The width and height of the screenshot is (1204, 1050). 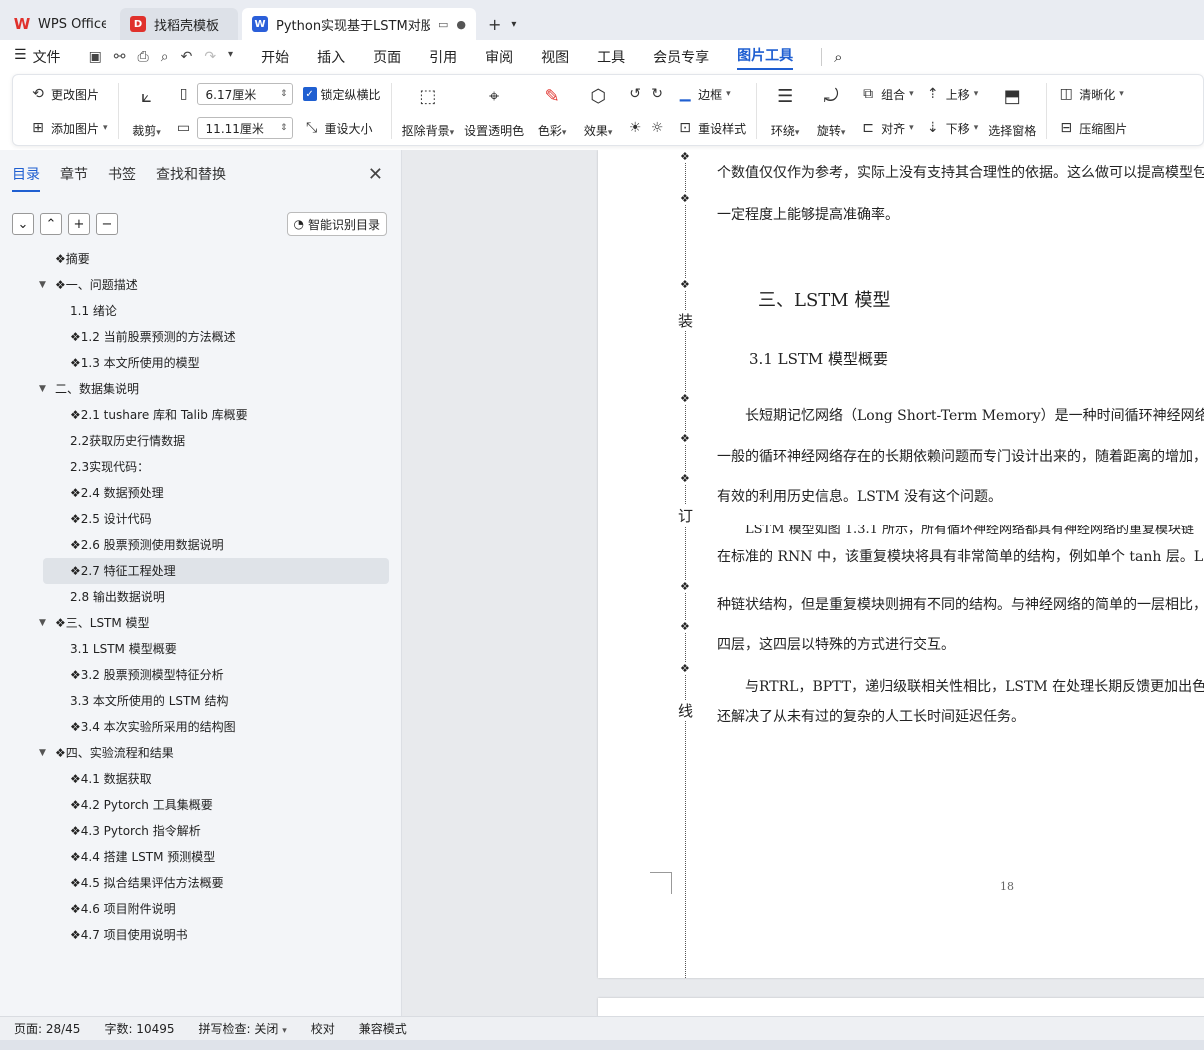 What do you see at coordinates (147, 111) in the screenshot?
I see `crop-button: ⟀ 裁剪▾` at bounding box center [147, 111].